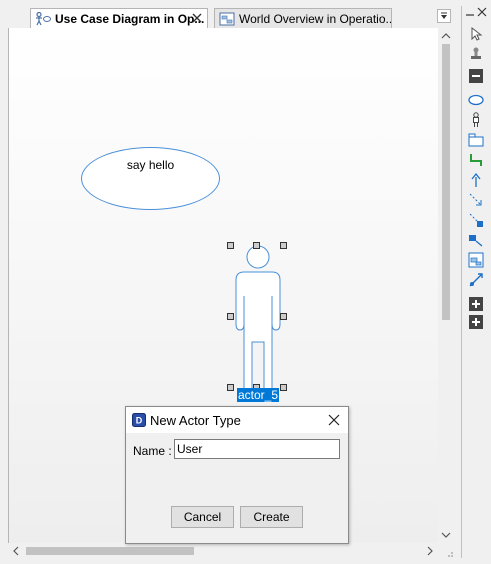  What do you see at coordinates (257, 449) in the screenshot?
I see `name-input` at bounding box center [257, 449].